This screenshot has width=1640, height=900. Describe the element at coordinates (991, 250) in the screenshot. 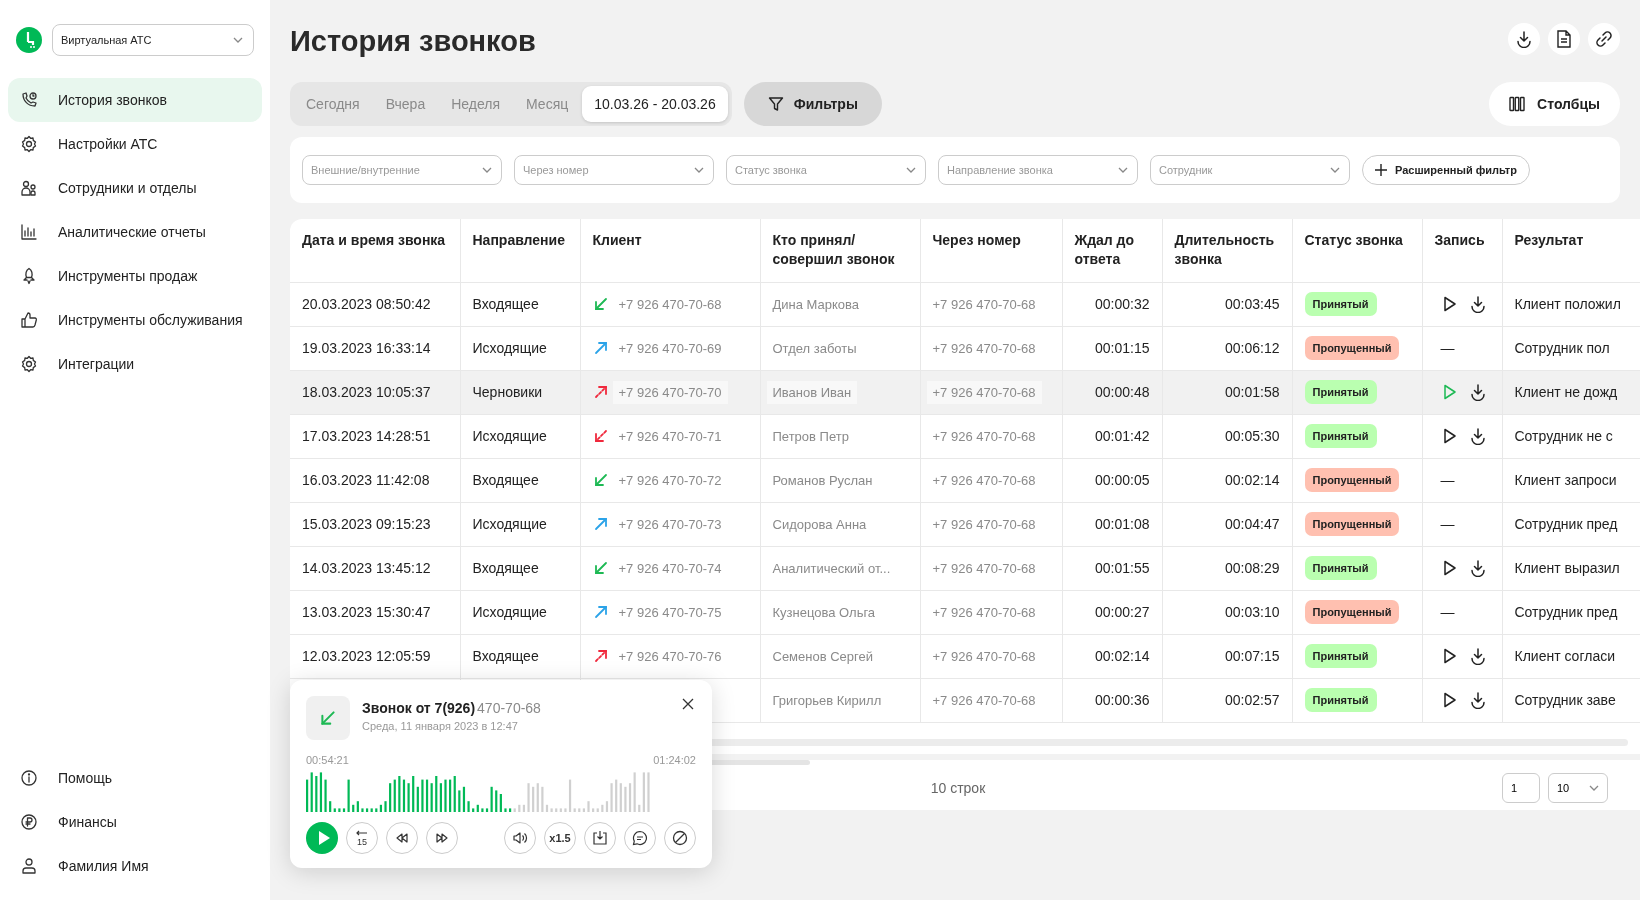

I see `column-header: Через номер` at that location.